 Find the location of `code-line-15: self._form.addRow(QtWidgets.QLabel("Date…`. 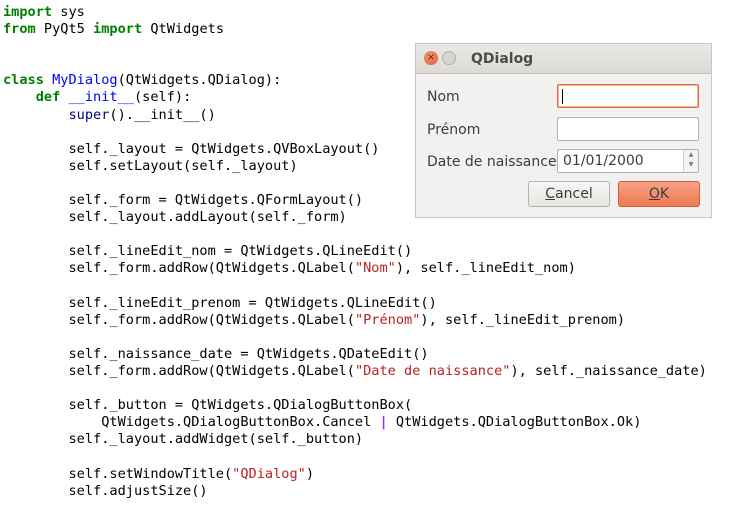

code-line-15: self._form.addRow(QtWidgets.QLabel("Date… is located at coordinates (387, 370).